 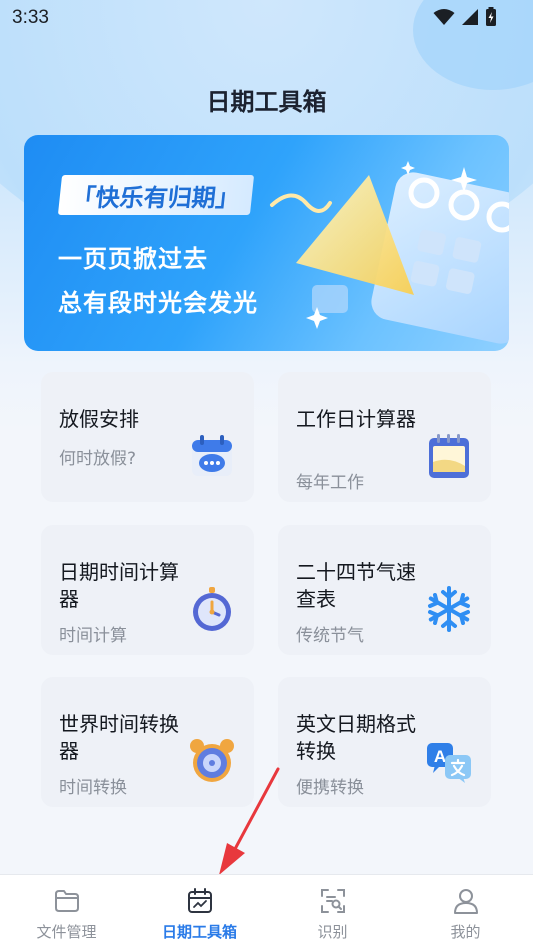 I want to click on svg-text: A, so click(x=440, y=756).